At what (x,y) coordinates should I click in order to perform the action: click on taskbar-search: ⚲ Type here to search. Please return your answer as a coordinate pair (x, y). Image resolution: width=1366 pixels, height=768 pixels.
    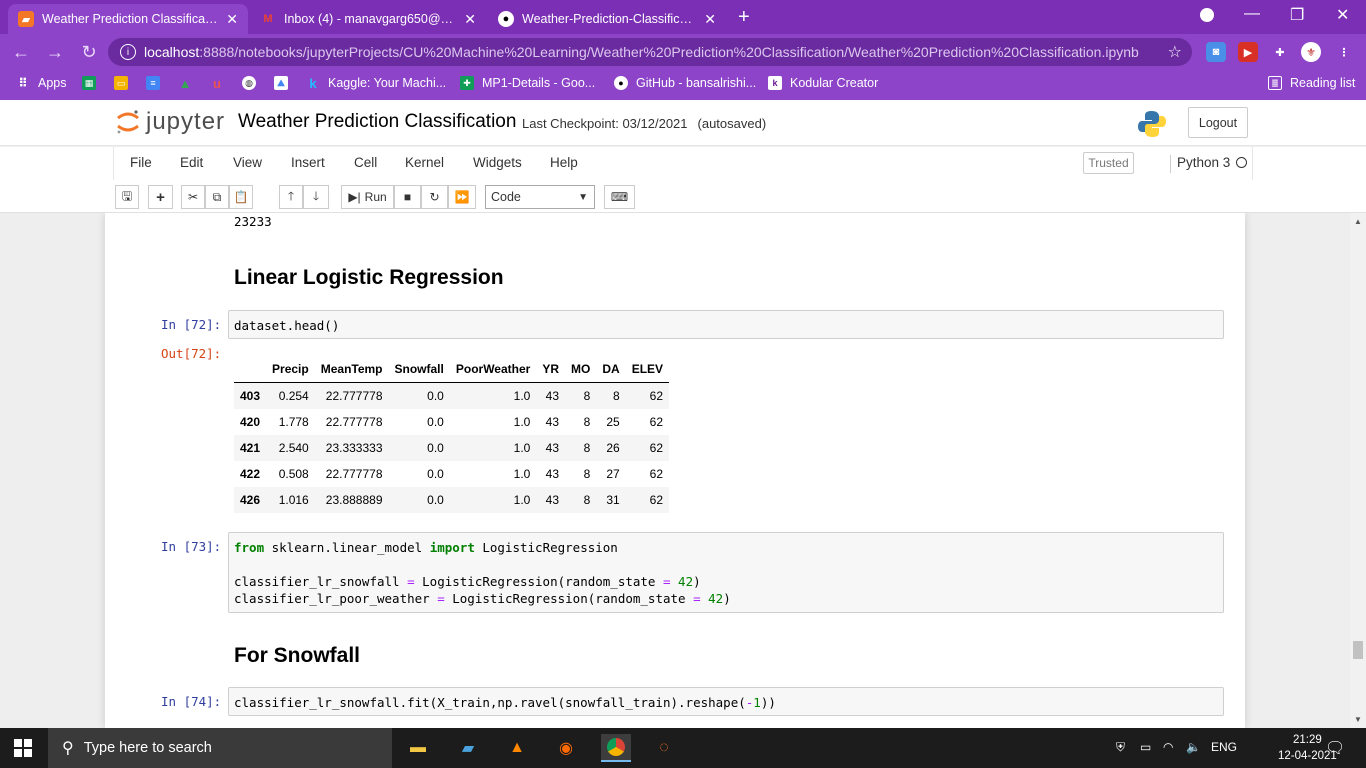
    Looking at the image, I should click on (220, 748).